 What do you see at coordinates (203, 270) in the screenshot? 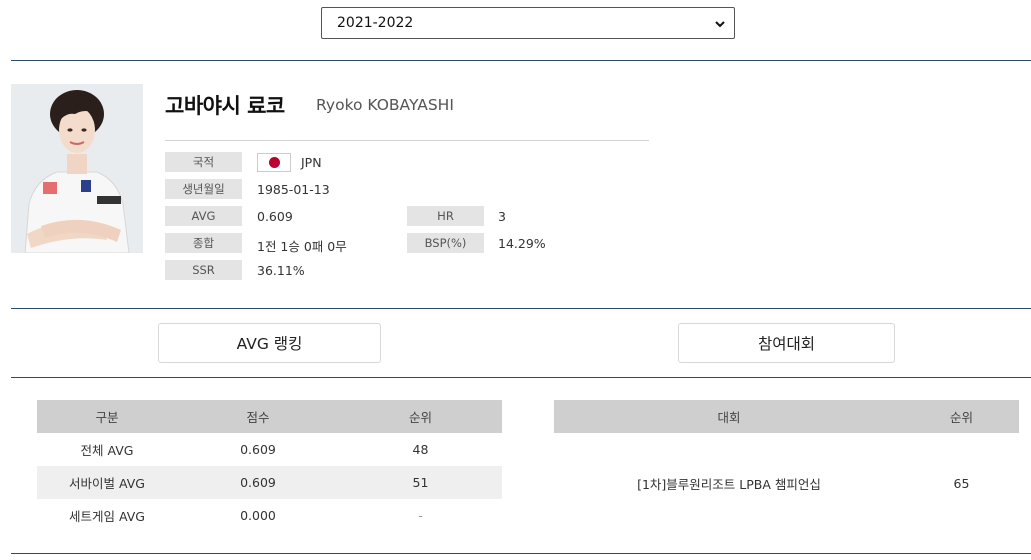
I see `ssr-label: SSR` at bounding box center [203, 270].